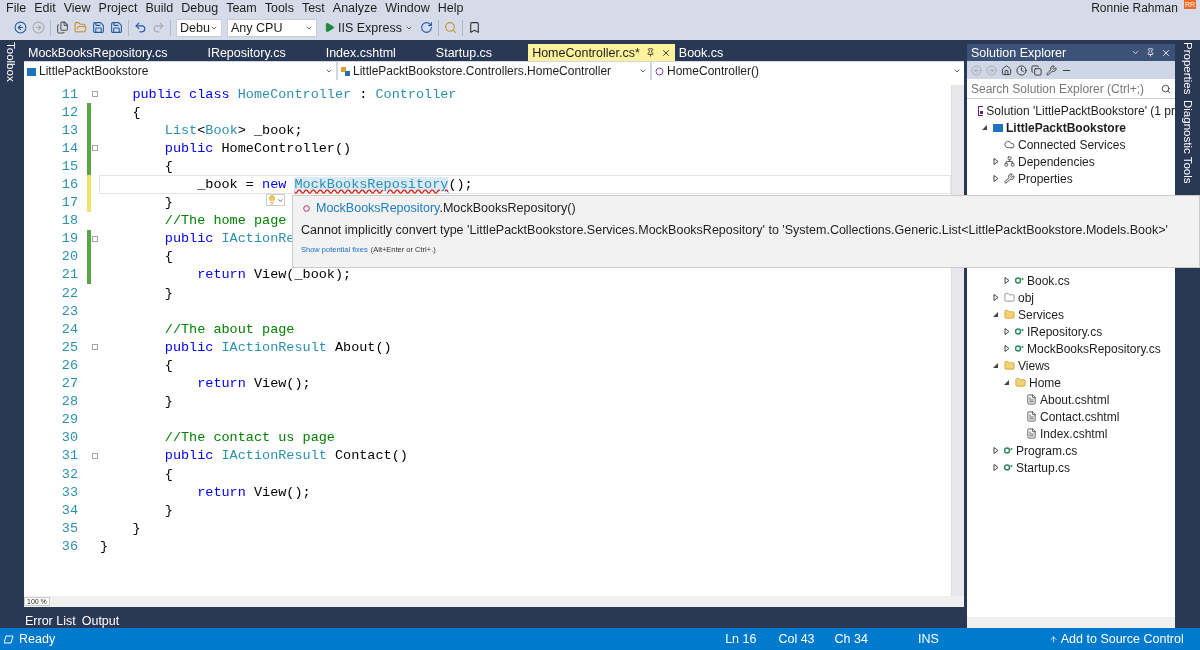  Describe the element at coordinates (136, 112) in the screenshot. I see `code-line: {` at that location.